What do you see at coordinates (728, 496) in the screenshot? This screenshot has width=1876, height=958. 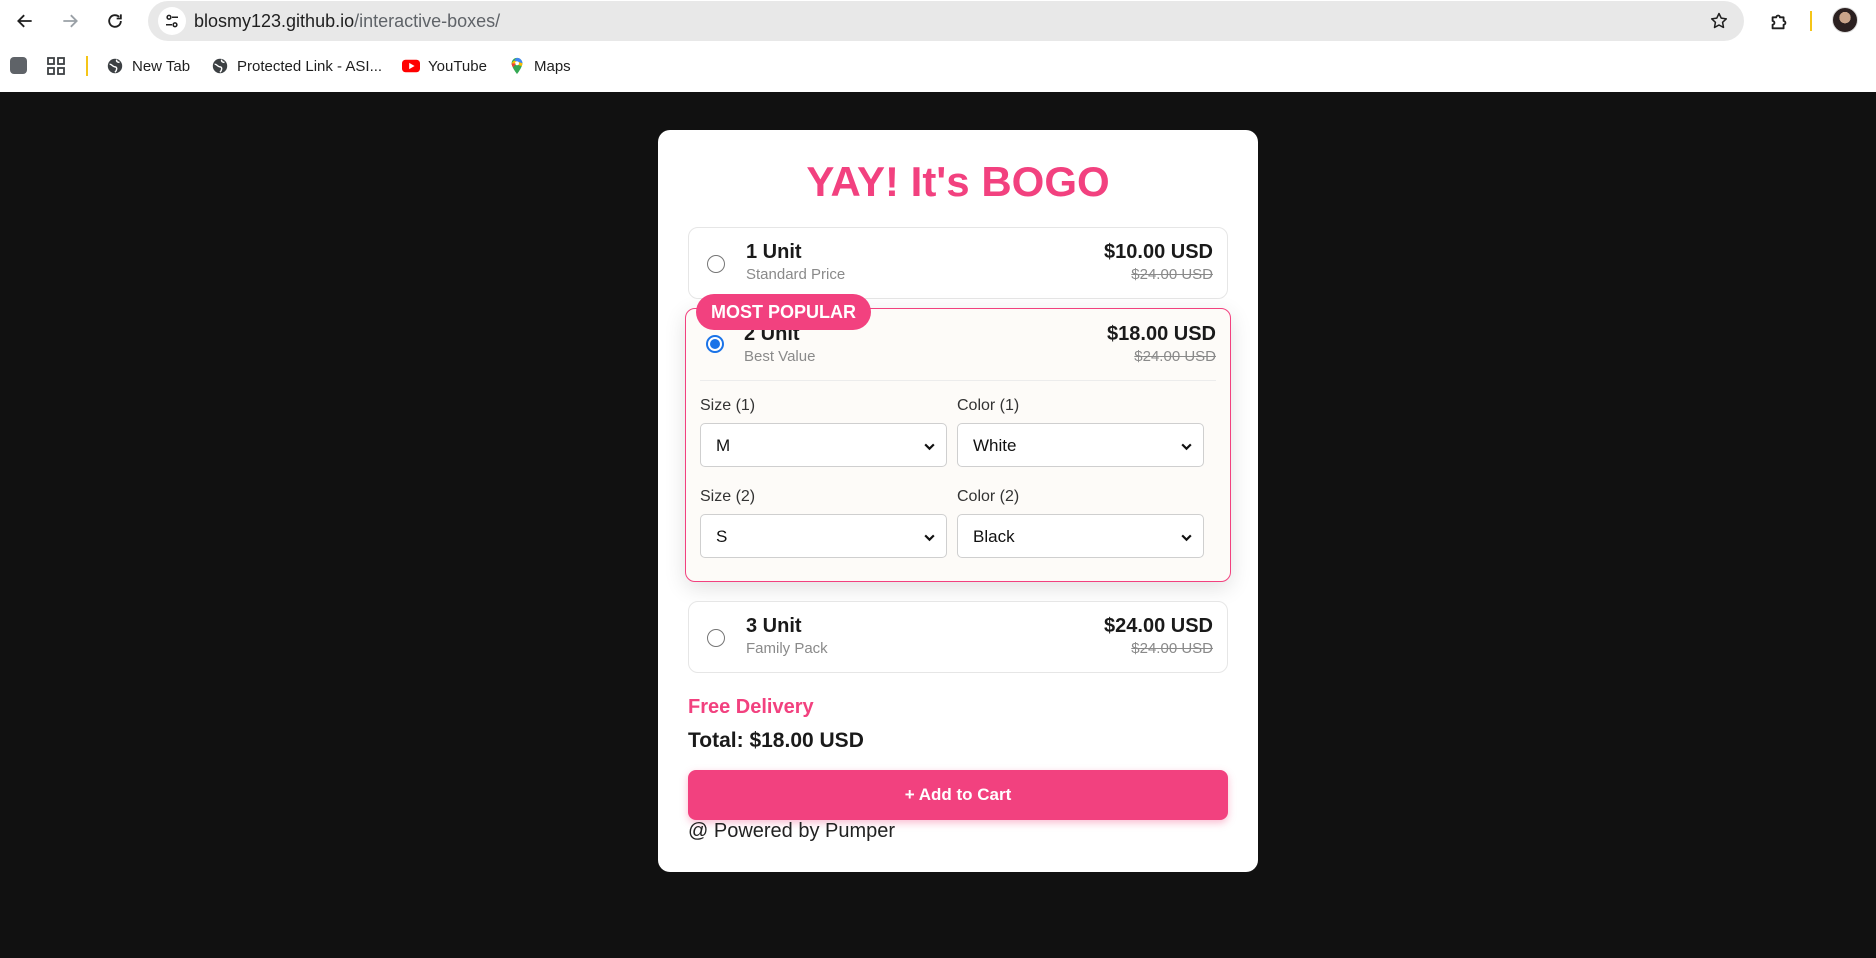 I see `size-2-label: Size (2)` at bounding box center [728, 496].